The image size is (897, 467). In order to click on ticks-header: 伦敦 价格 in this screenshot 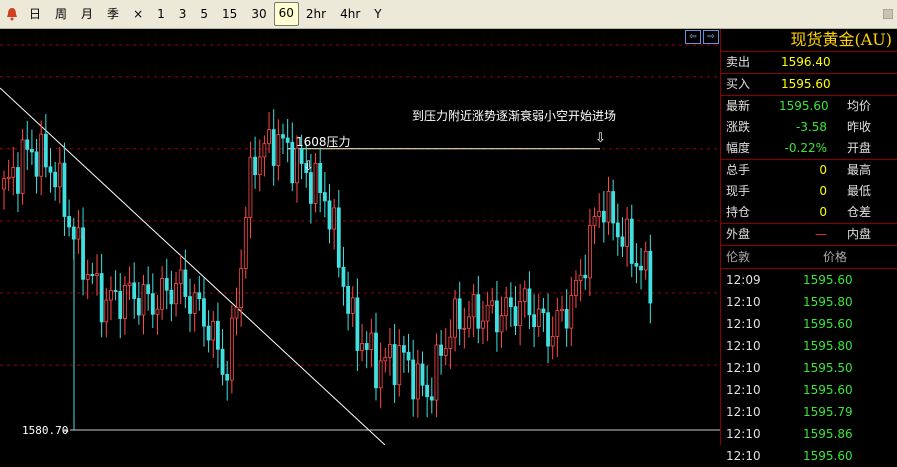, I will do `click(809, 257)`.